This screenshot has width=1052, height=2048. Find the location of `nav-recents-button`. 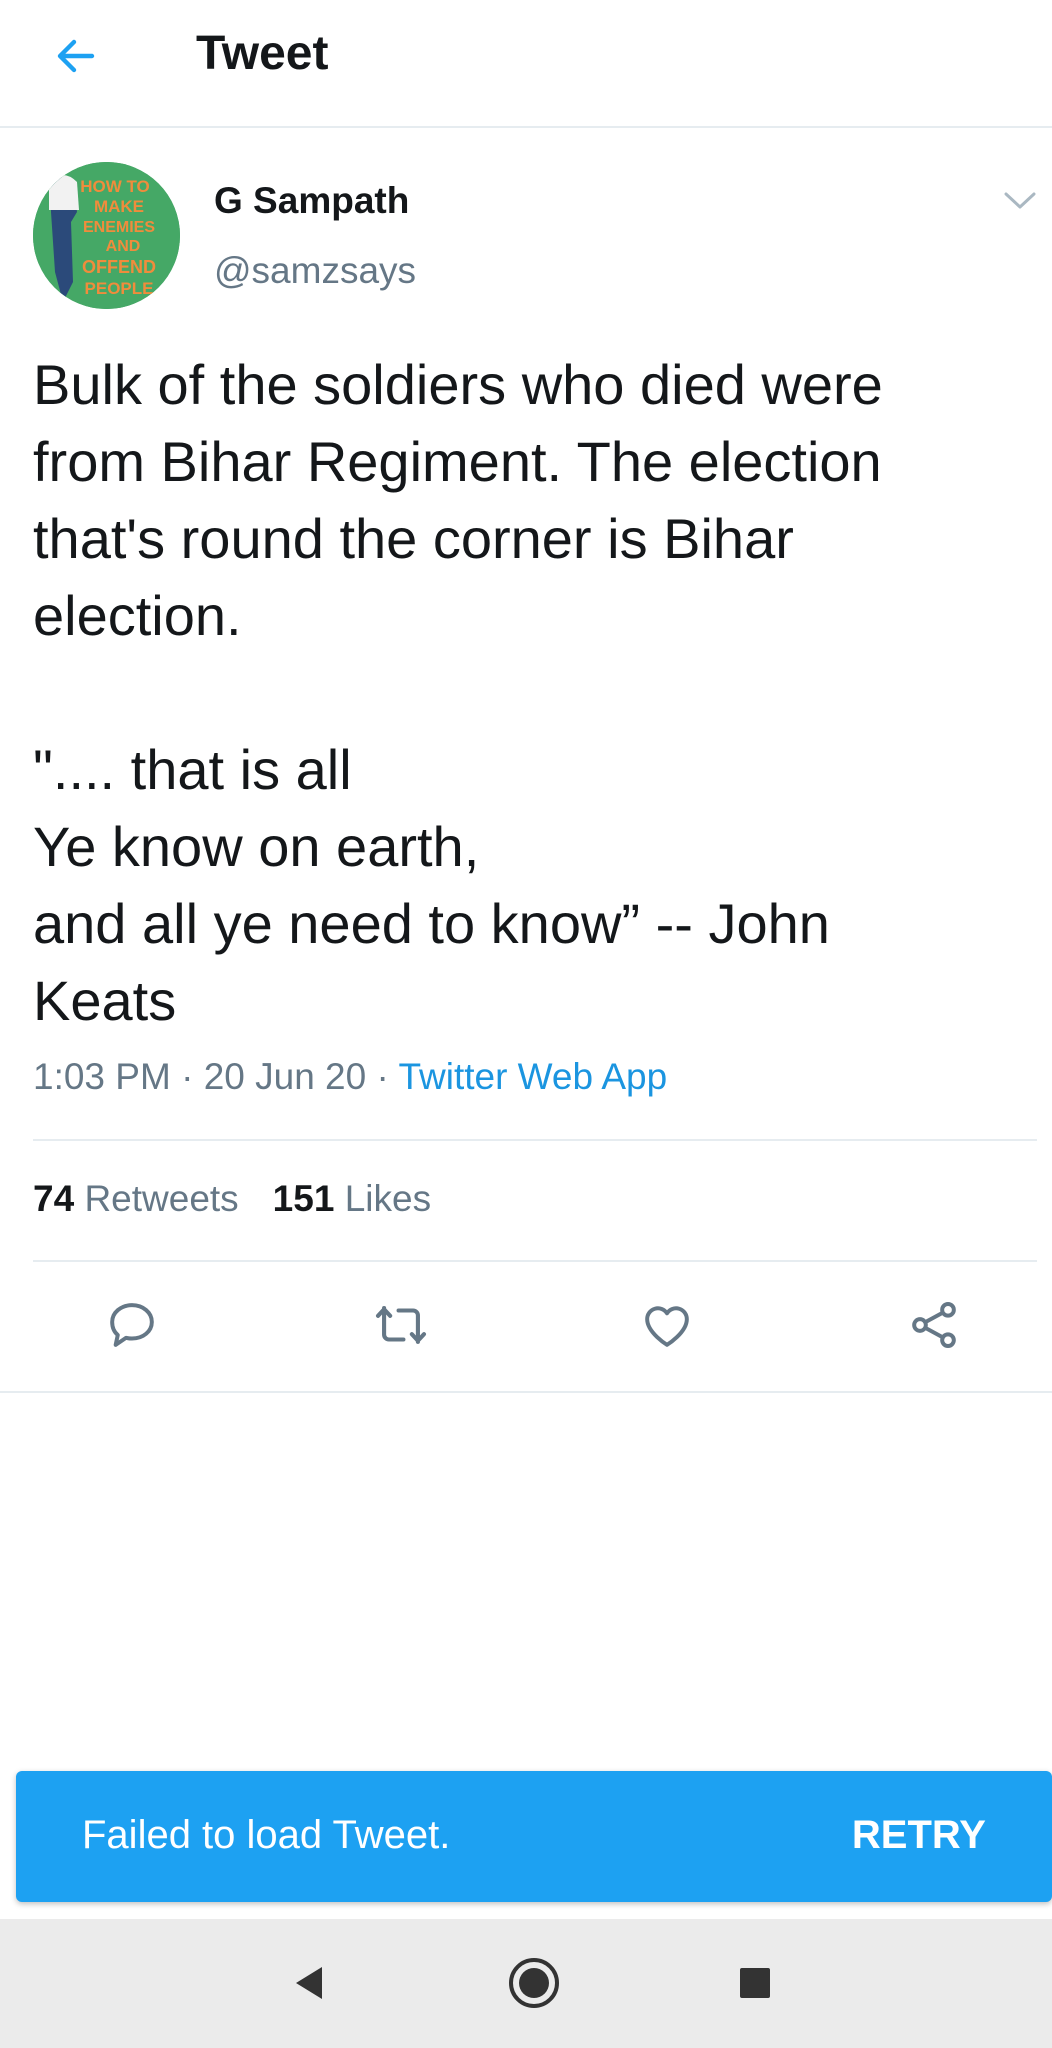

nav-recents-button is located at coordinates (755, 1983).